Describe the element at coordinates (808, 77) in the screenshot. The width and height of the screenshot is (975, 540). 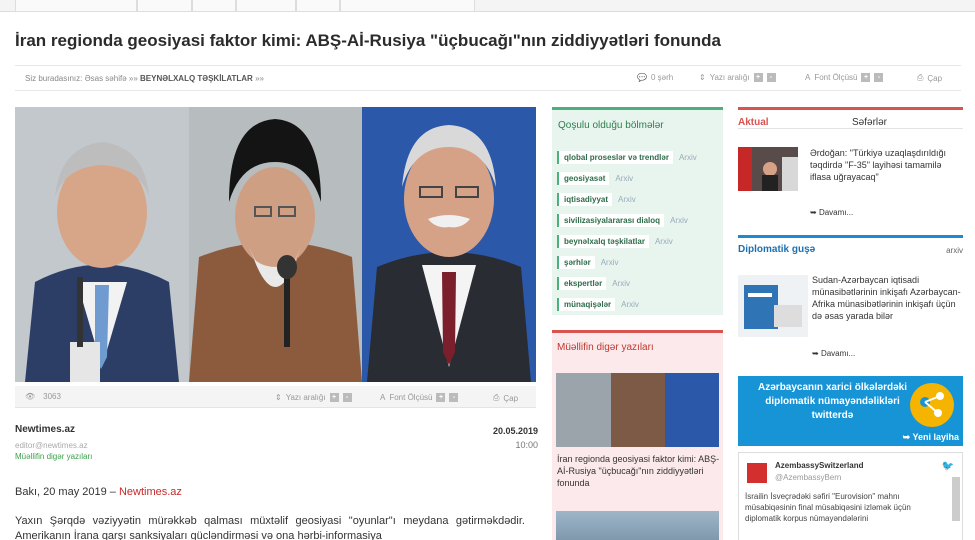
I see `font-size-icon: A` at that location.